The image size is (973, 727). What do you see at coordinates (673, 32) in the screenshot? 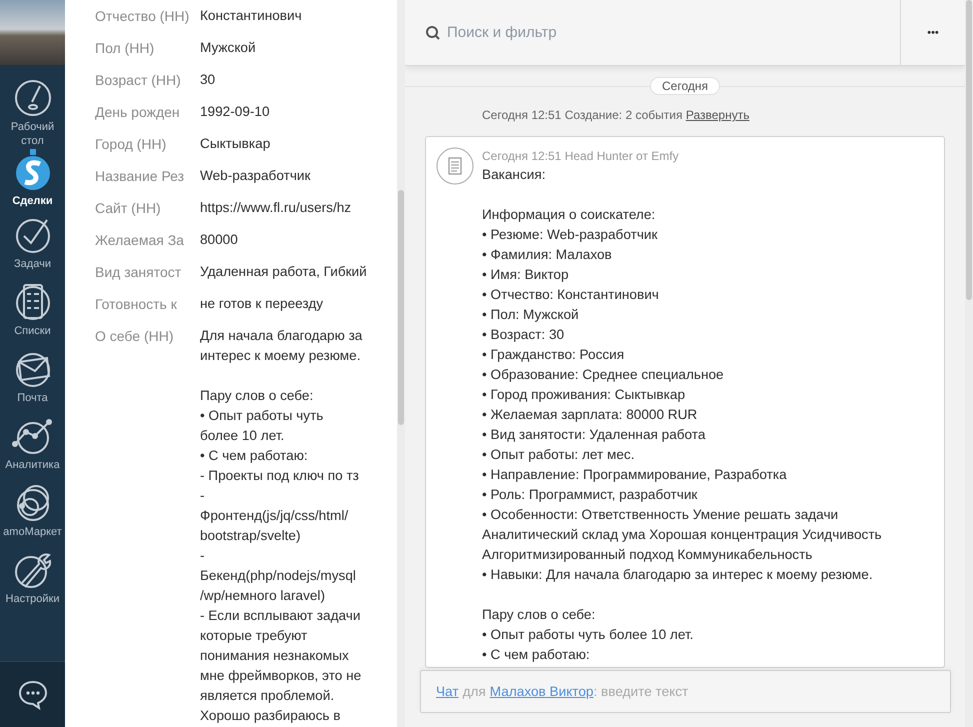
I see `search-field: Поиск и фильтр` at bounding box center [673, 32].